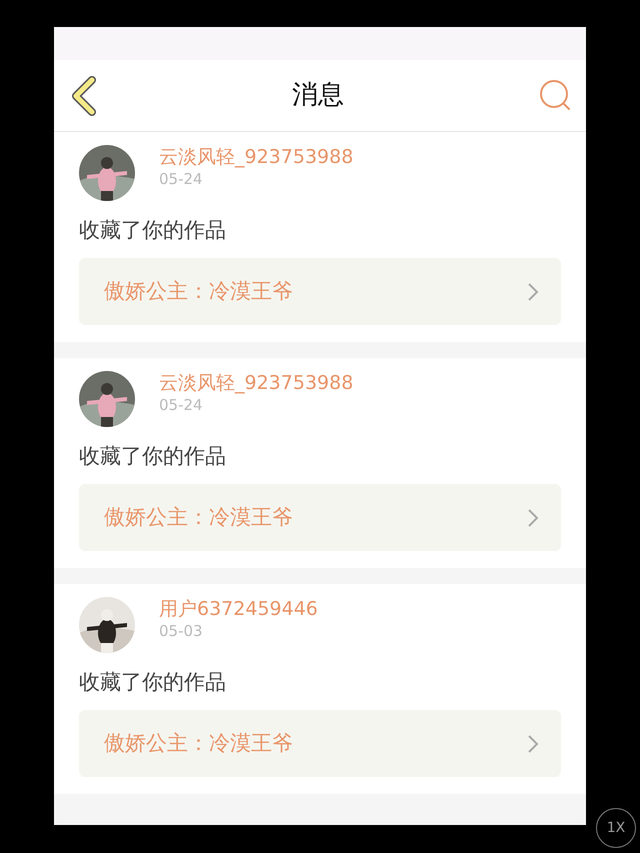  Describe the element at coordinates (616, 828) in the screenshot. I see `zoom-button: 1X` at that location.